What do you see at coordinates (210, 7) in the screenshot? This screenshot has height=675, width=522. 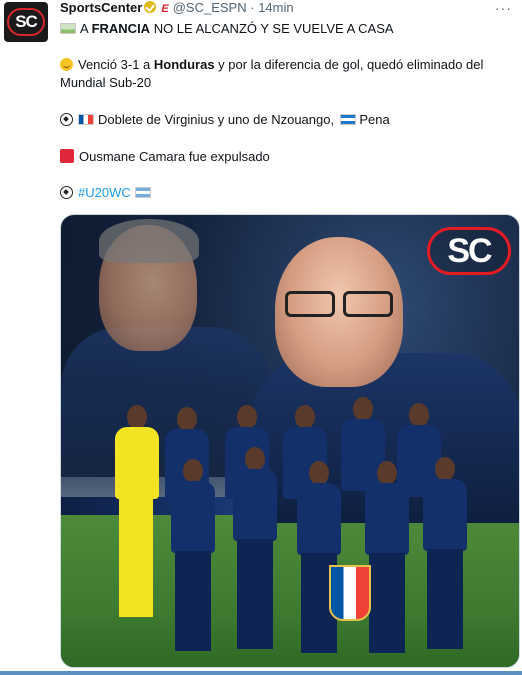 I see `author-handle: @SC_ESPN` at bounding box center [210, 7].